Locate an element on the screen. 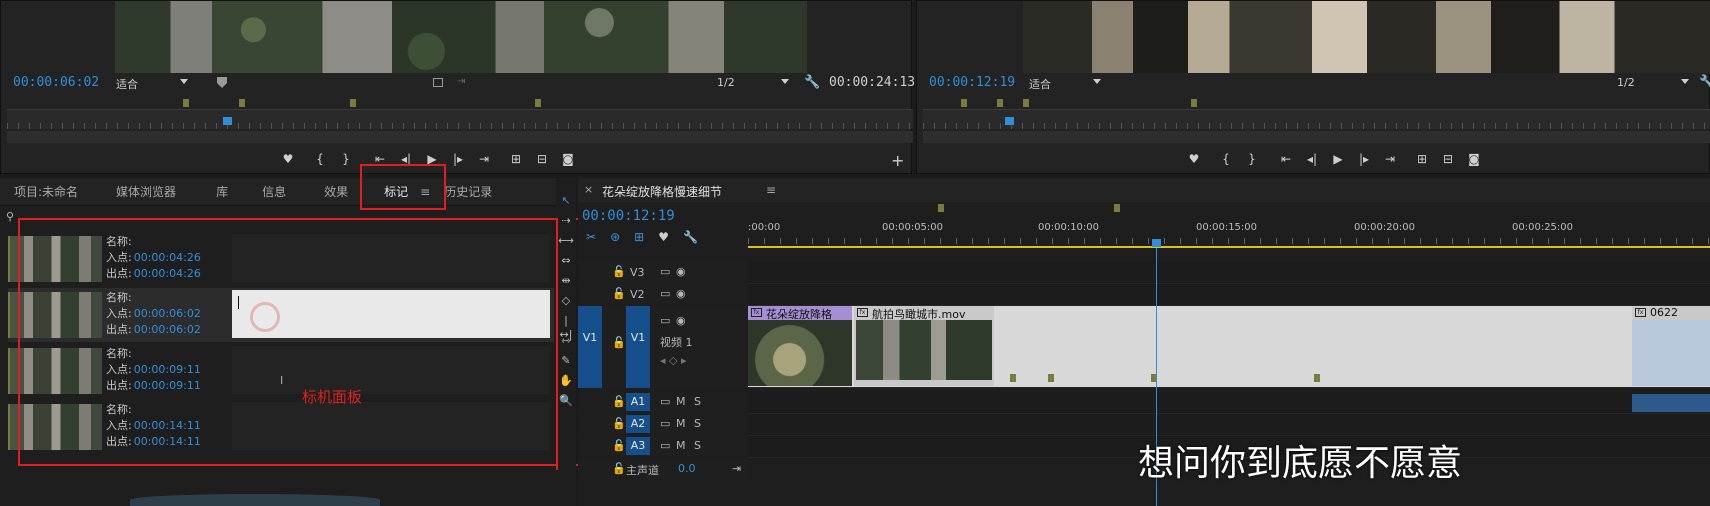  timeline-clip: 航拍鸟瞰城市.mov fx is located at coordinates (924, 346).